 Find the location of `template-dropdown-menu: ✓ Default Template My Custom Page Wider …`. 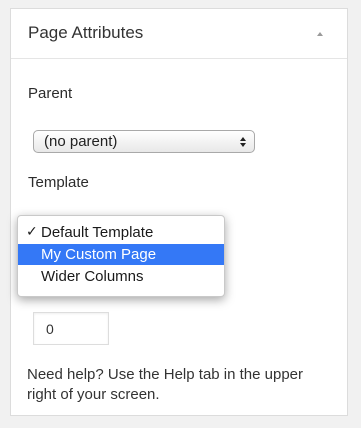

template-dropdown-menu: ✓ Default Template My Custom Page Wider … is located at coordinates (121, 256).